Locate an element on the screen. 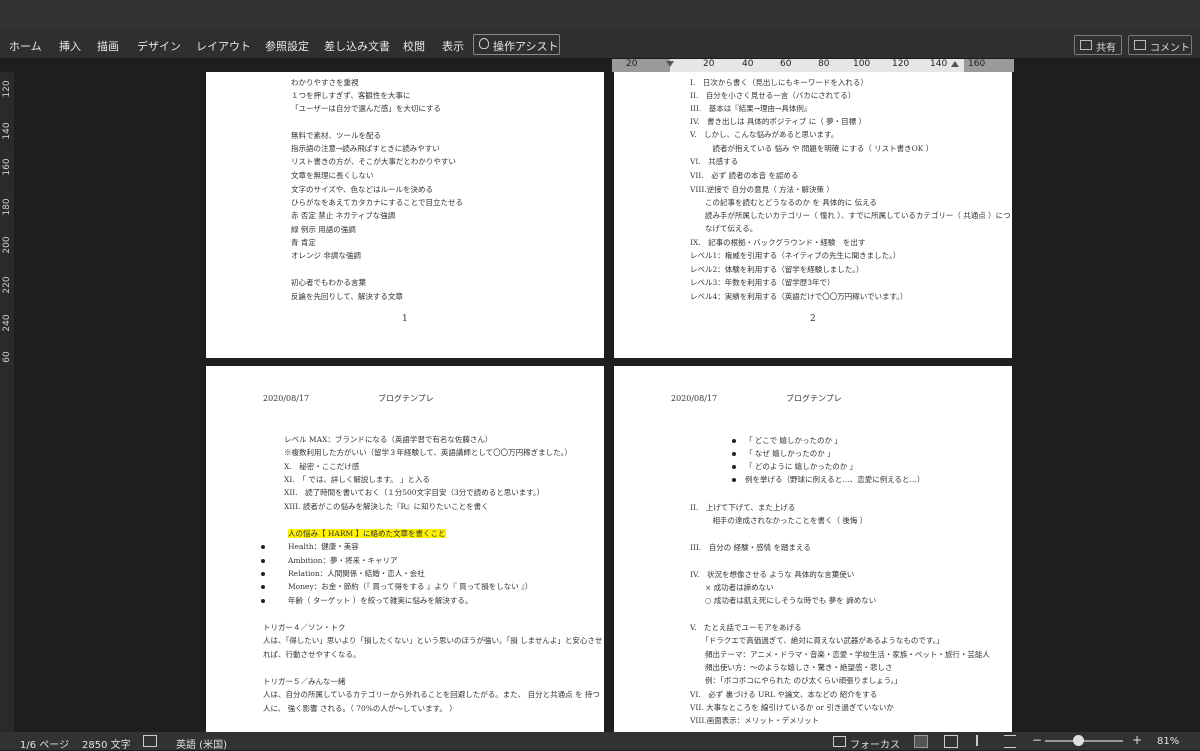  page2-line: レベル4：実績を利用する（英語だけで〇〇万円稼いでいます。） is located at coordinates (799, 296).